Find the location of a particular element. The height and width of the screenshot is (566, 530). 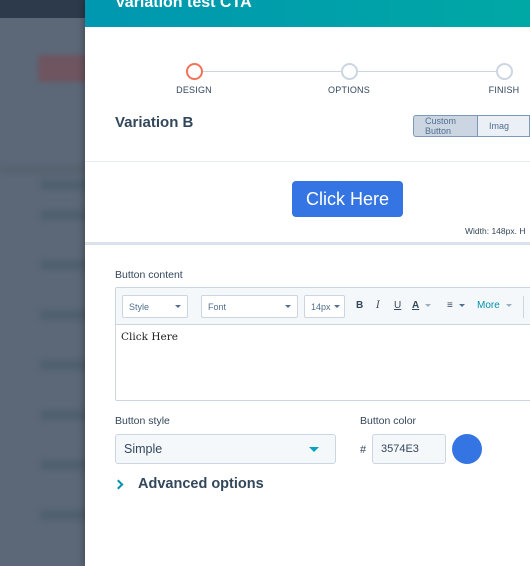

advanced-options-toggle: Advanced options is located at coordinates (188, 484).